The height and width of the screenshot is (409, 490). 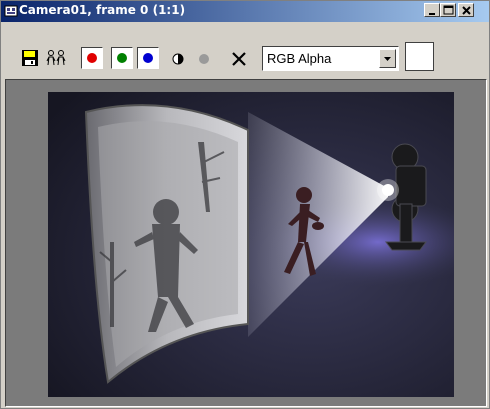 I want to click on red-dot-icon, so click(x=92, y=58).